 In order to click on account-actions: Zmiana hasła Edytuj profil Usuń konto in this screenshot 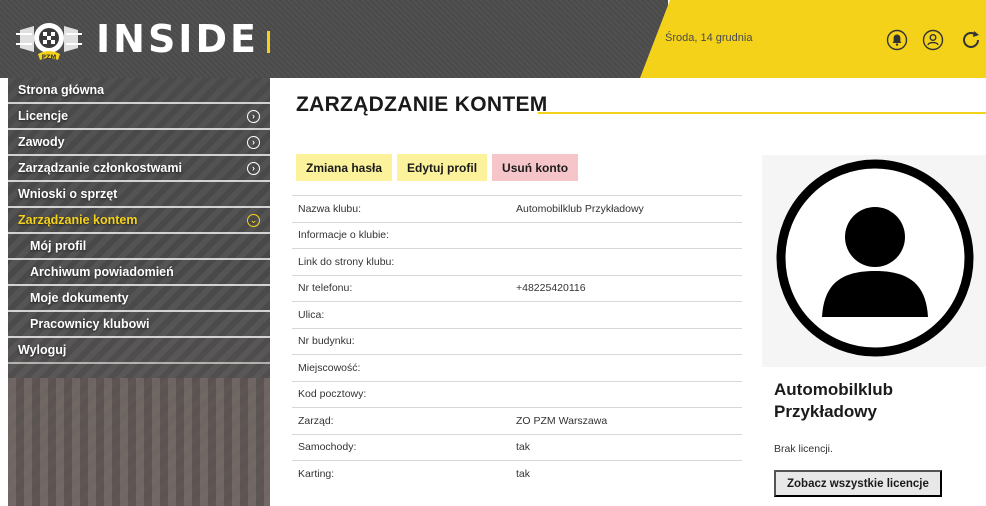, I will do `click(437, 167)`.